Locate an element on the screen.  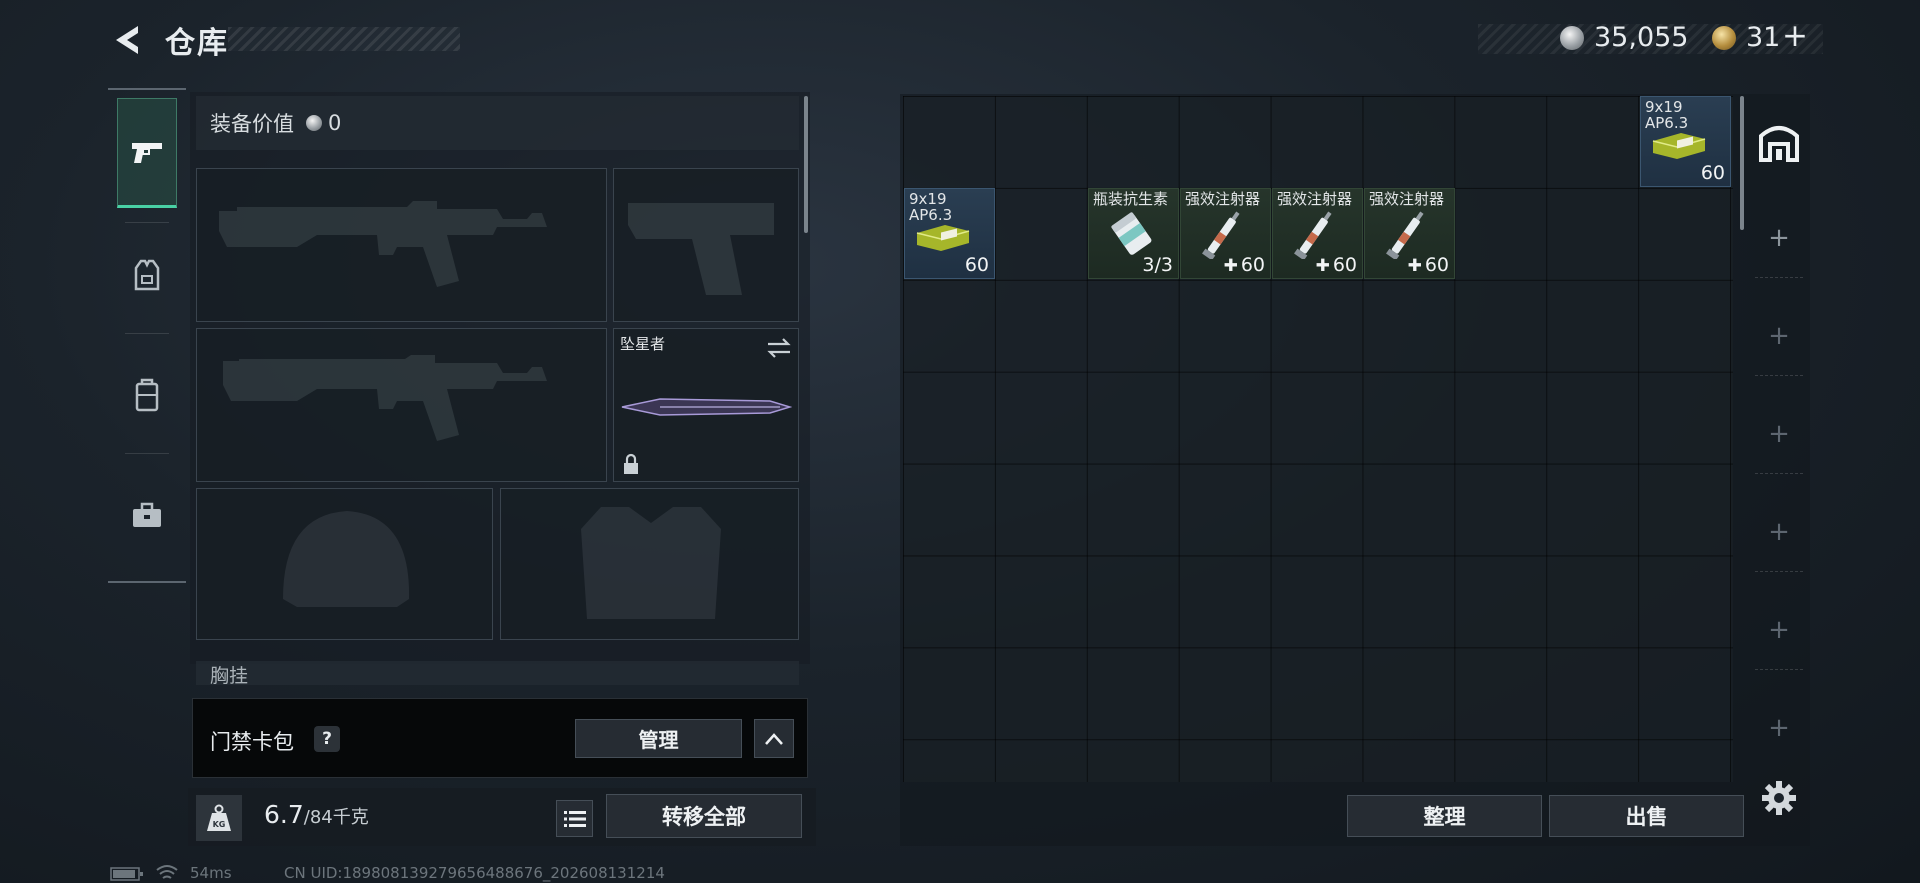
armor-slot is located at coordinates (649, 564).